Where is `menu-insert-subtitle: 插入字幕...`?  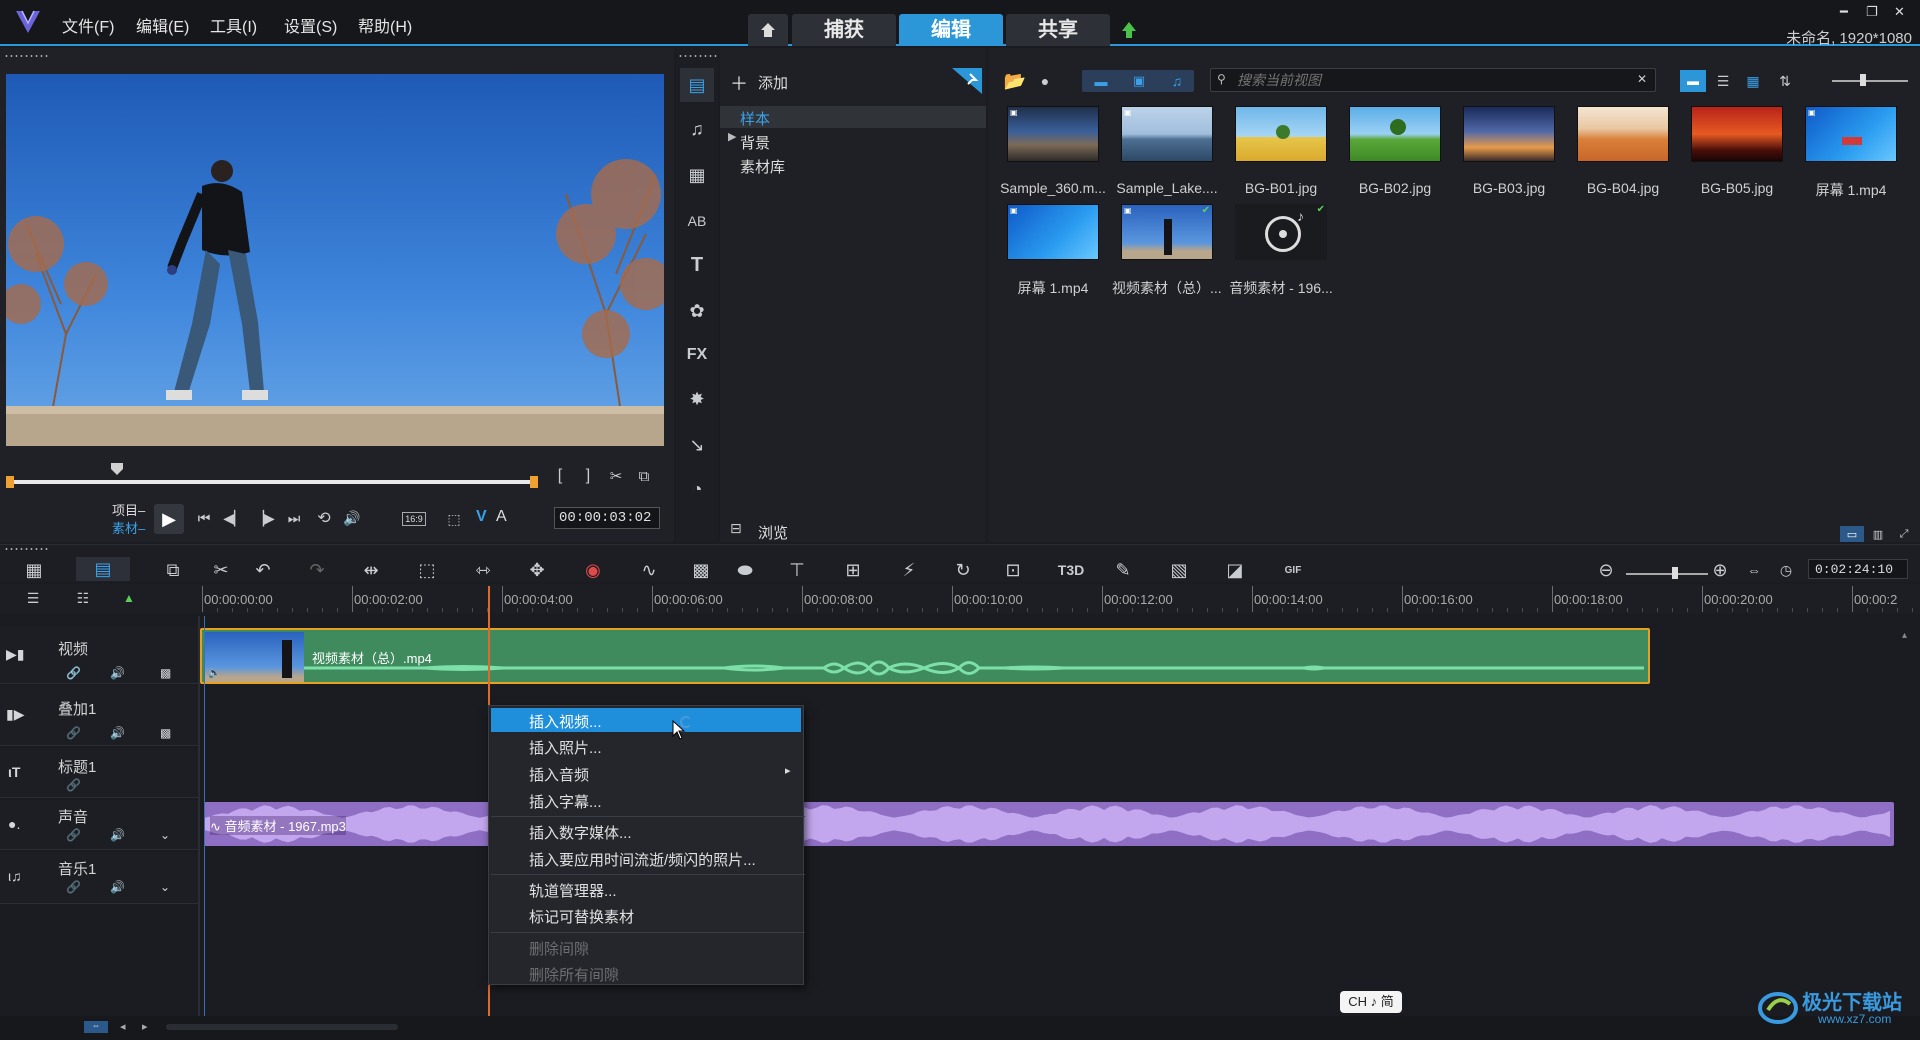 menu-insert-subtitle: 插入字幕... is located at coordinates (565, 801).